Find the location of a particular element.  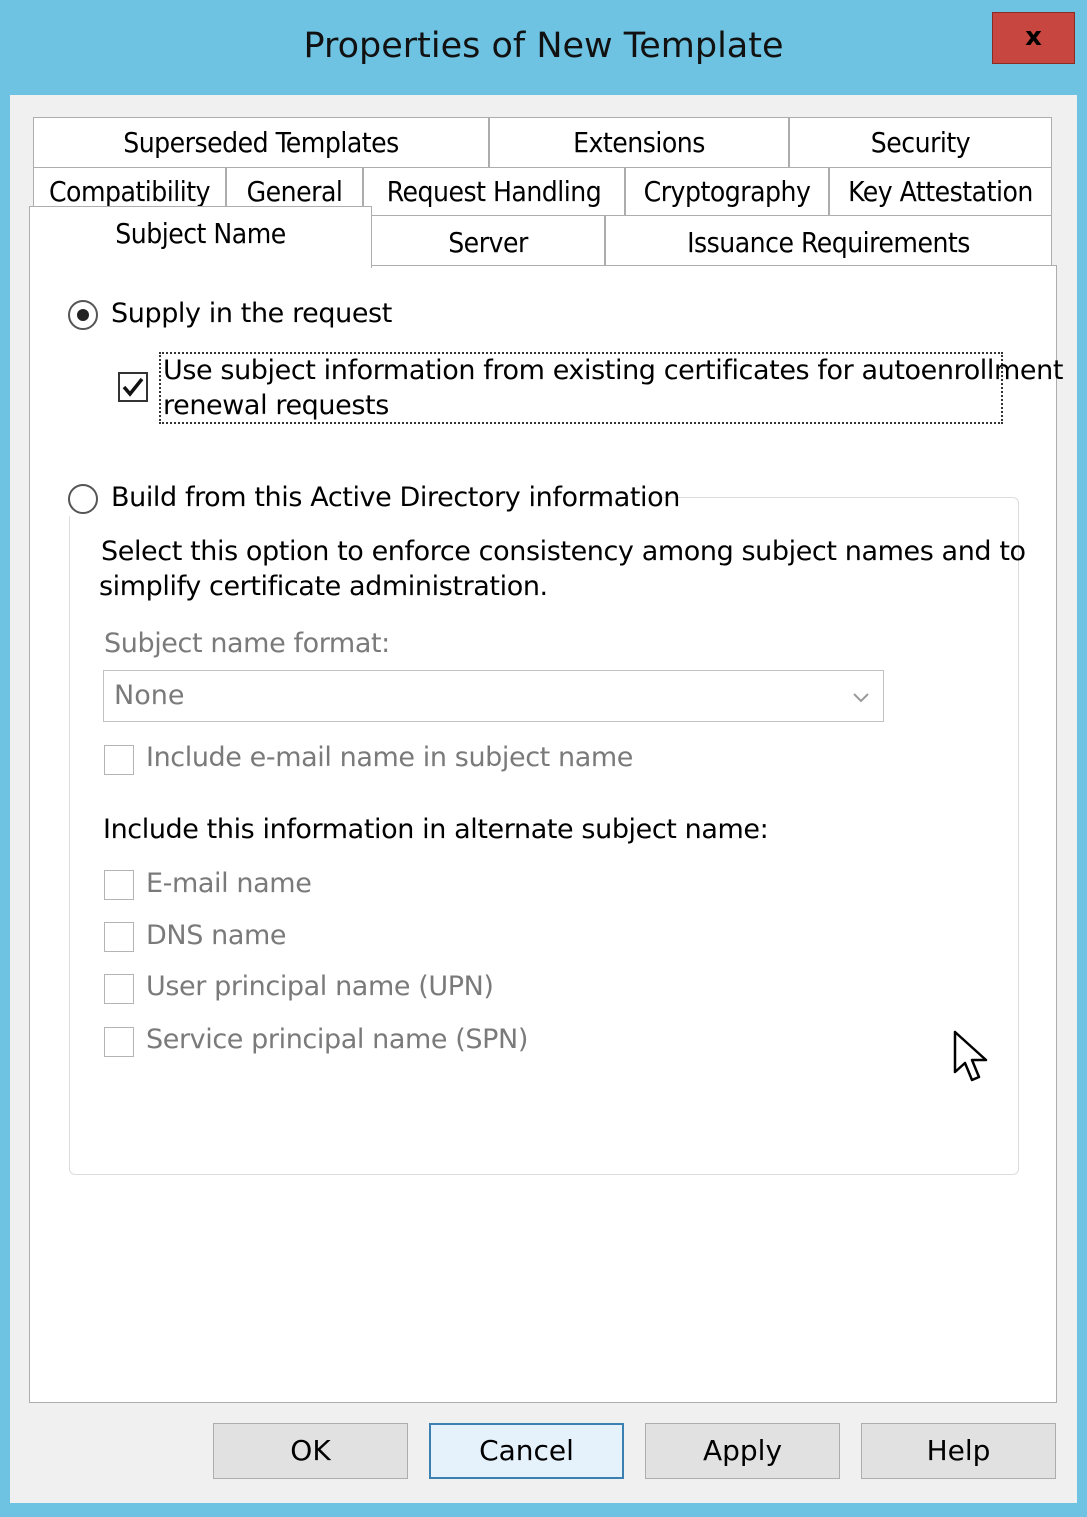

subject-name-format-value: None is located at coordinates (149, 695).